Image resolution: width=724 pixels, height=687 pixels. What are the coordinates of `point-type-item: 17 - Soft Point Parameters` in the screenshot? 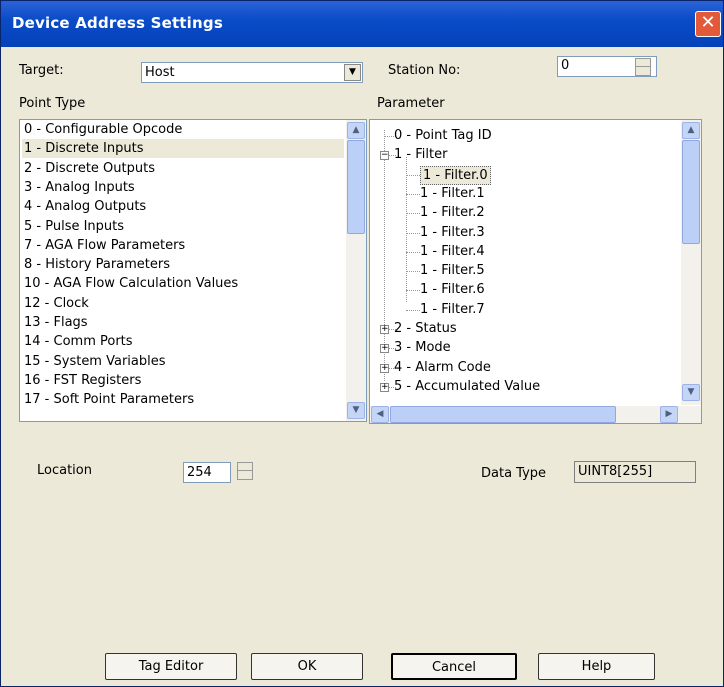 It's located at (108, 399).